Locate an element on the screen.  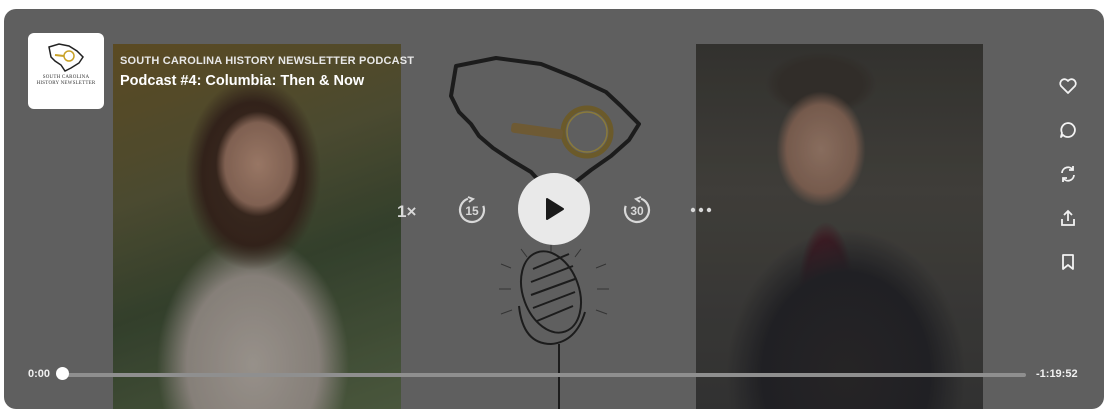
play-icon is located at coordinates (555, 209).